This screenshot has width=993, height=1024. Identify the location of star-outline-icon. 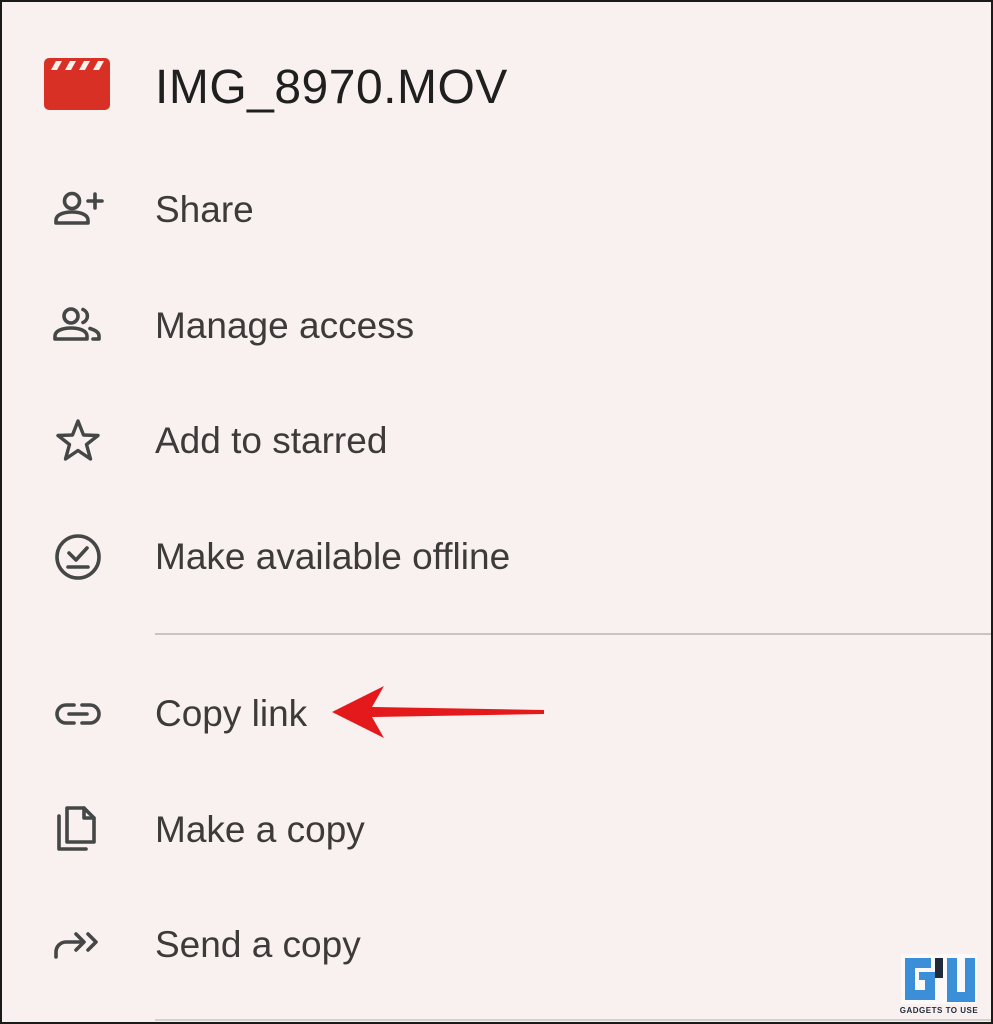
(78, 441).